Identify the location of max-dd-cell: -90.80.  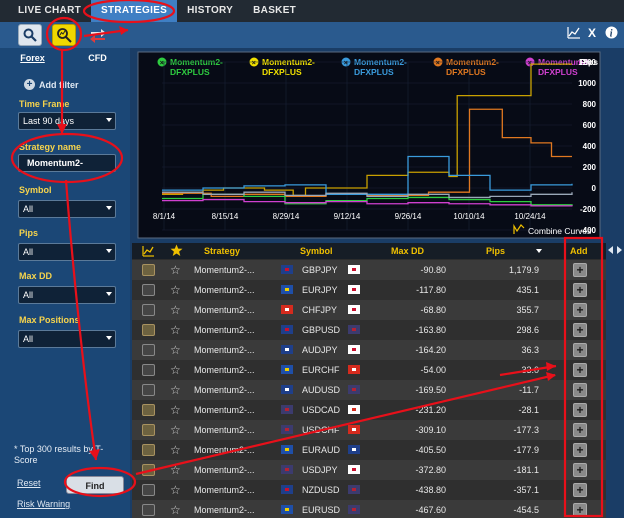
(433, 270).